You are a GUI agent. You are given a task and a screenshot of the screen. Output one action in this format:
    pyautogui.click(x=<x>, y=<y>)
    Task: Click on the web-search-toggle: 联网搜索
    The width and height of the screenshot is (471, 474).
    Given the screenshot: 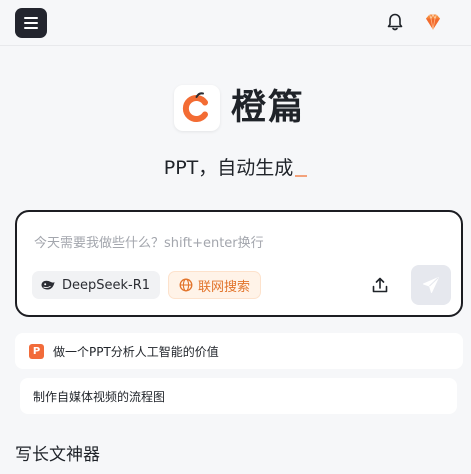 What is the action you would take?
    pyautogui.click(x=215, y=285)
    